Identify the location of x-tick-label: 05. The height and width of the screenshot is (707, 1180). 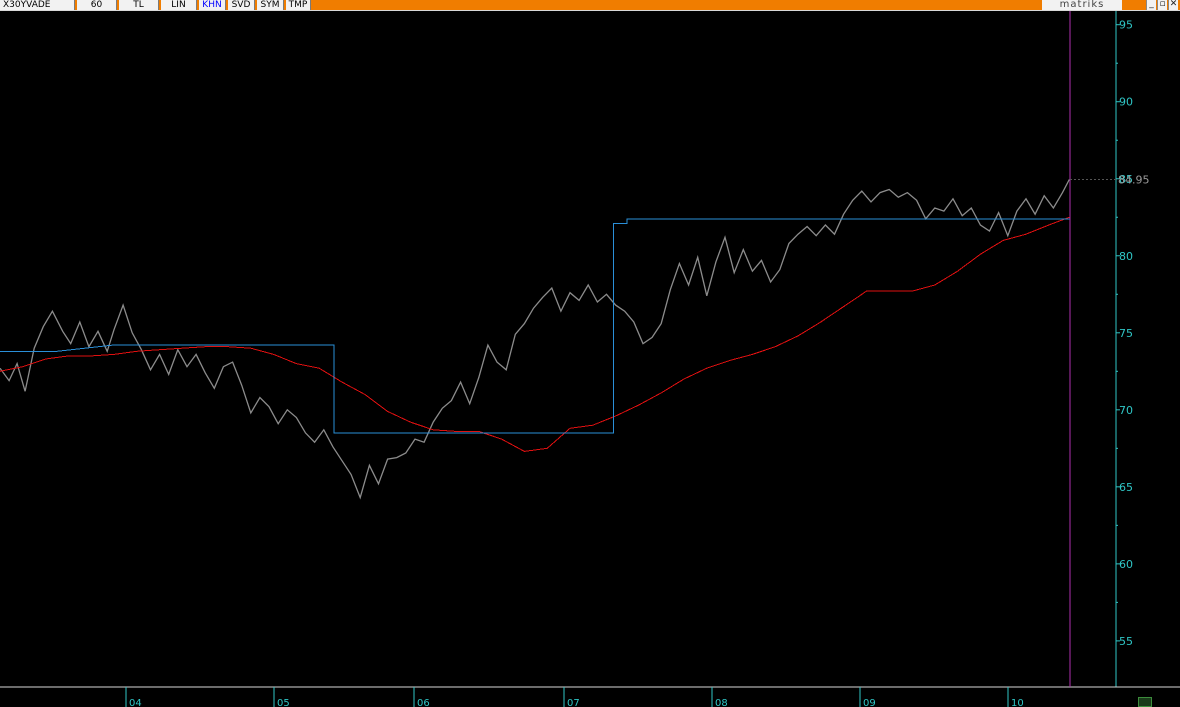
(283, 702).